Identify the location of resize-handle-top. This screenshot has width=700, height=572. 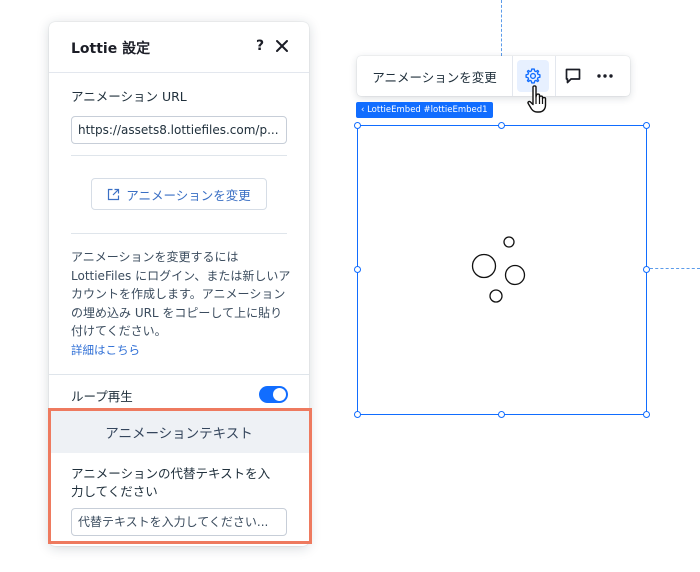
(501, 125).